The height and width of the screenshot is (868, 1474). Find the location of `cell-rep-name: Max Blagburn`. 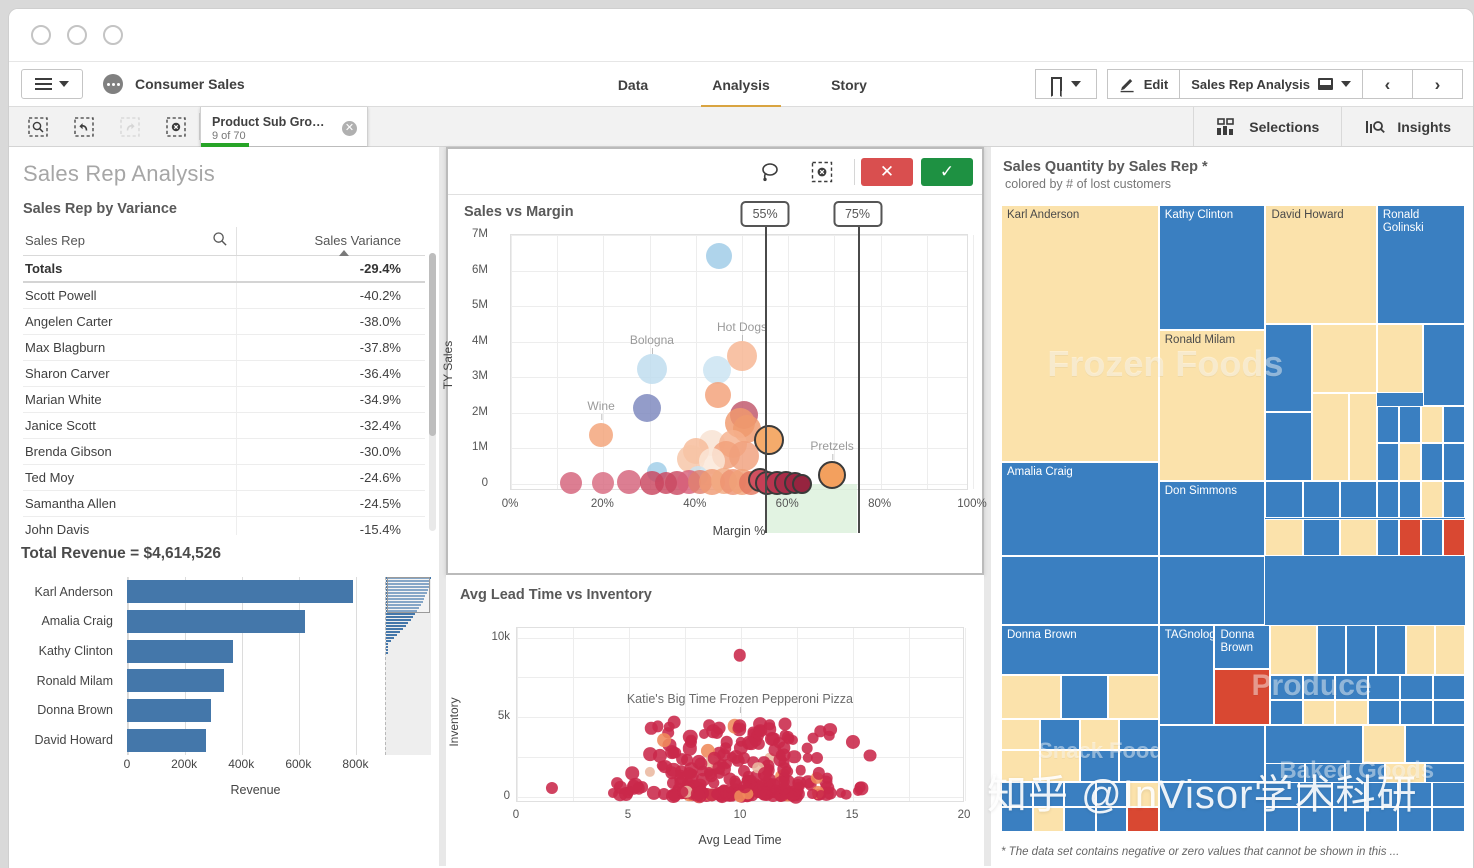

cell-rep-name: Max Blagburn is located at coordinates (130, 347).